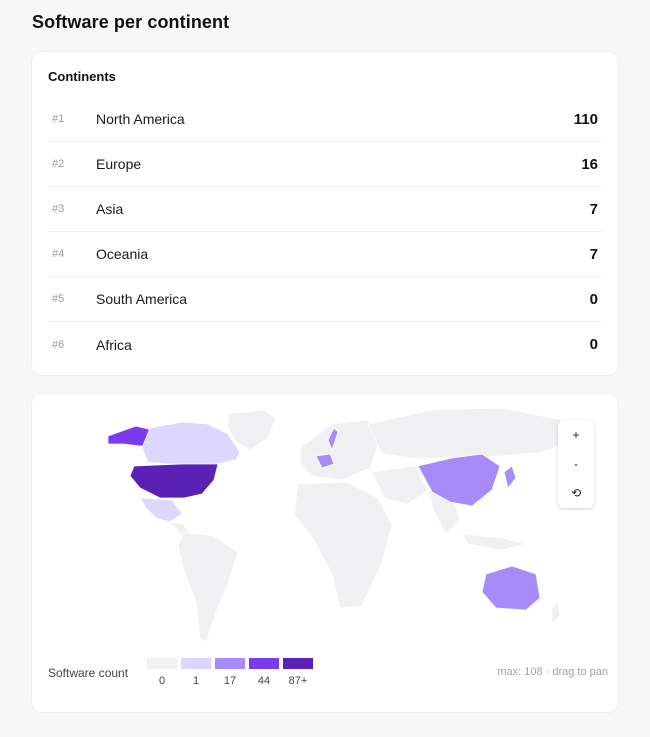 This screenshot has width=650, height=737. Describe the element at coordinates (131, 22) in the screenshot. I see `page-title: Software per continent` at that location.